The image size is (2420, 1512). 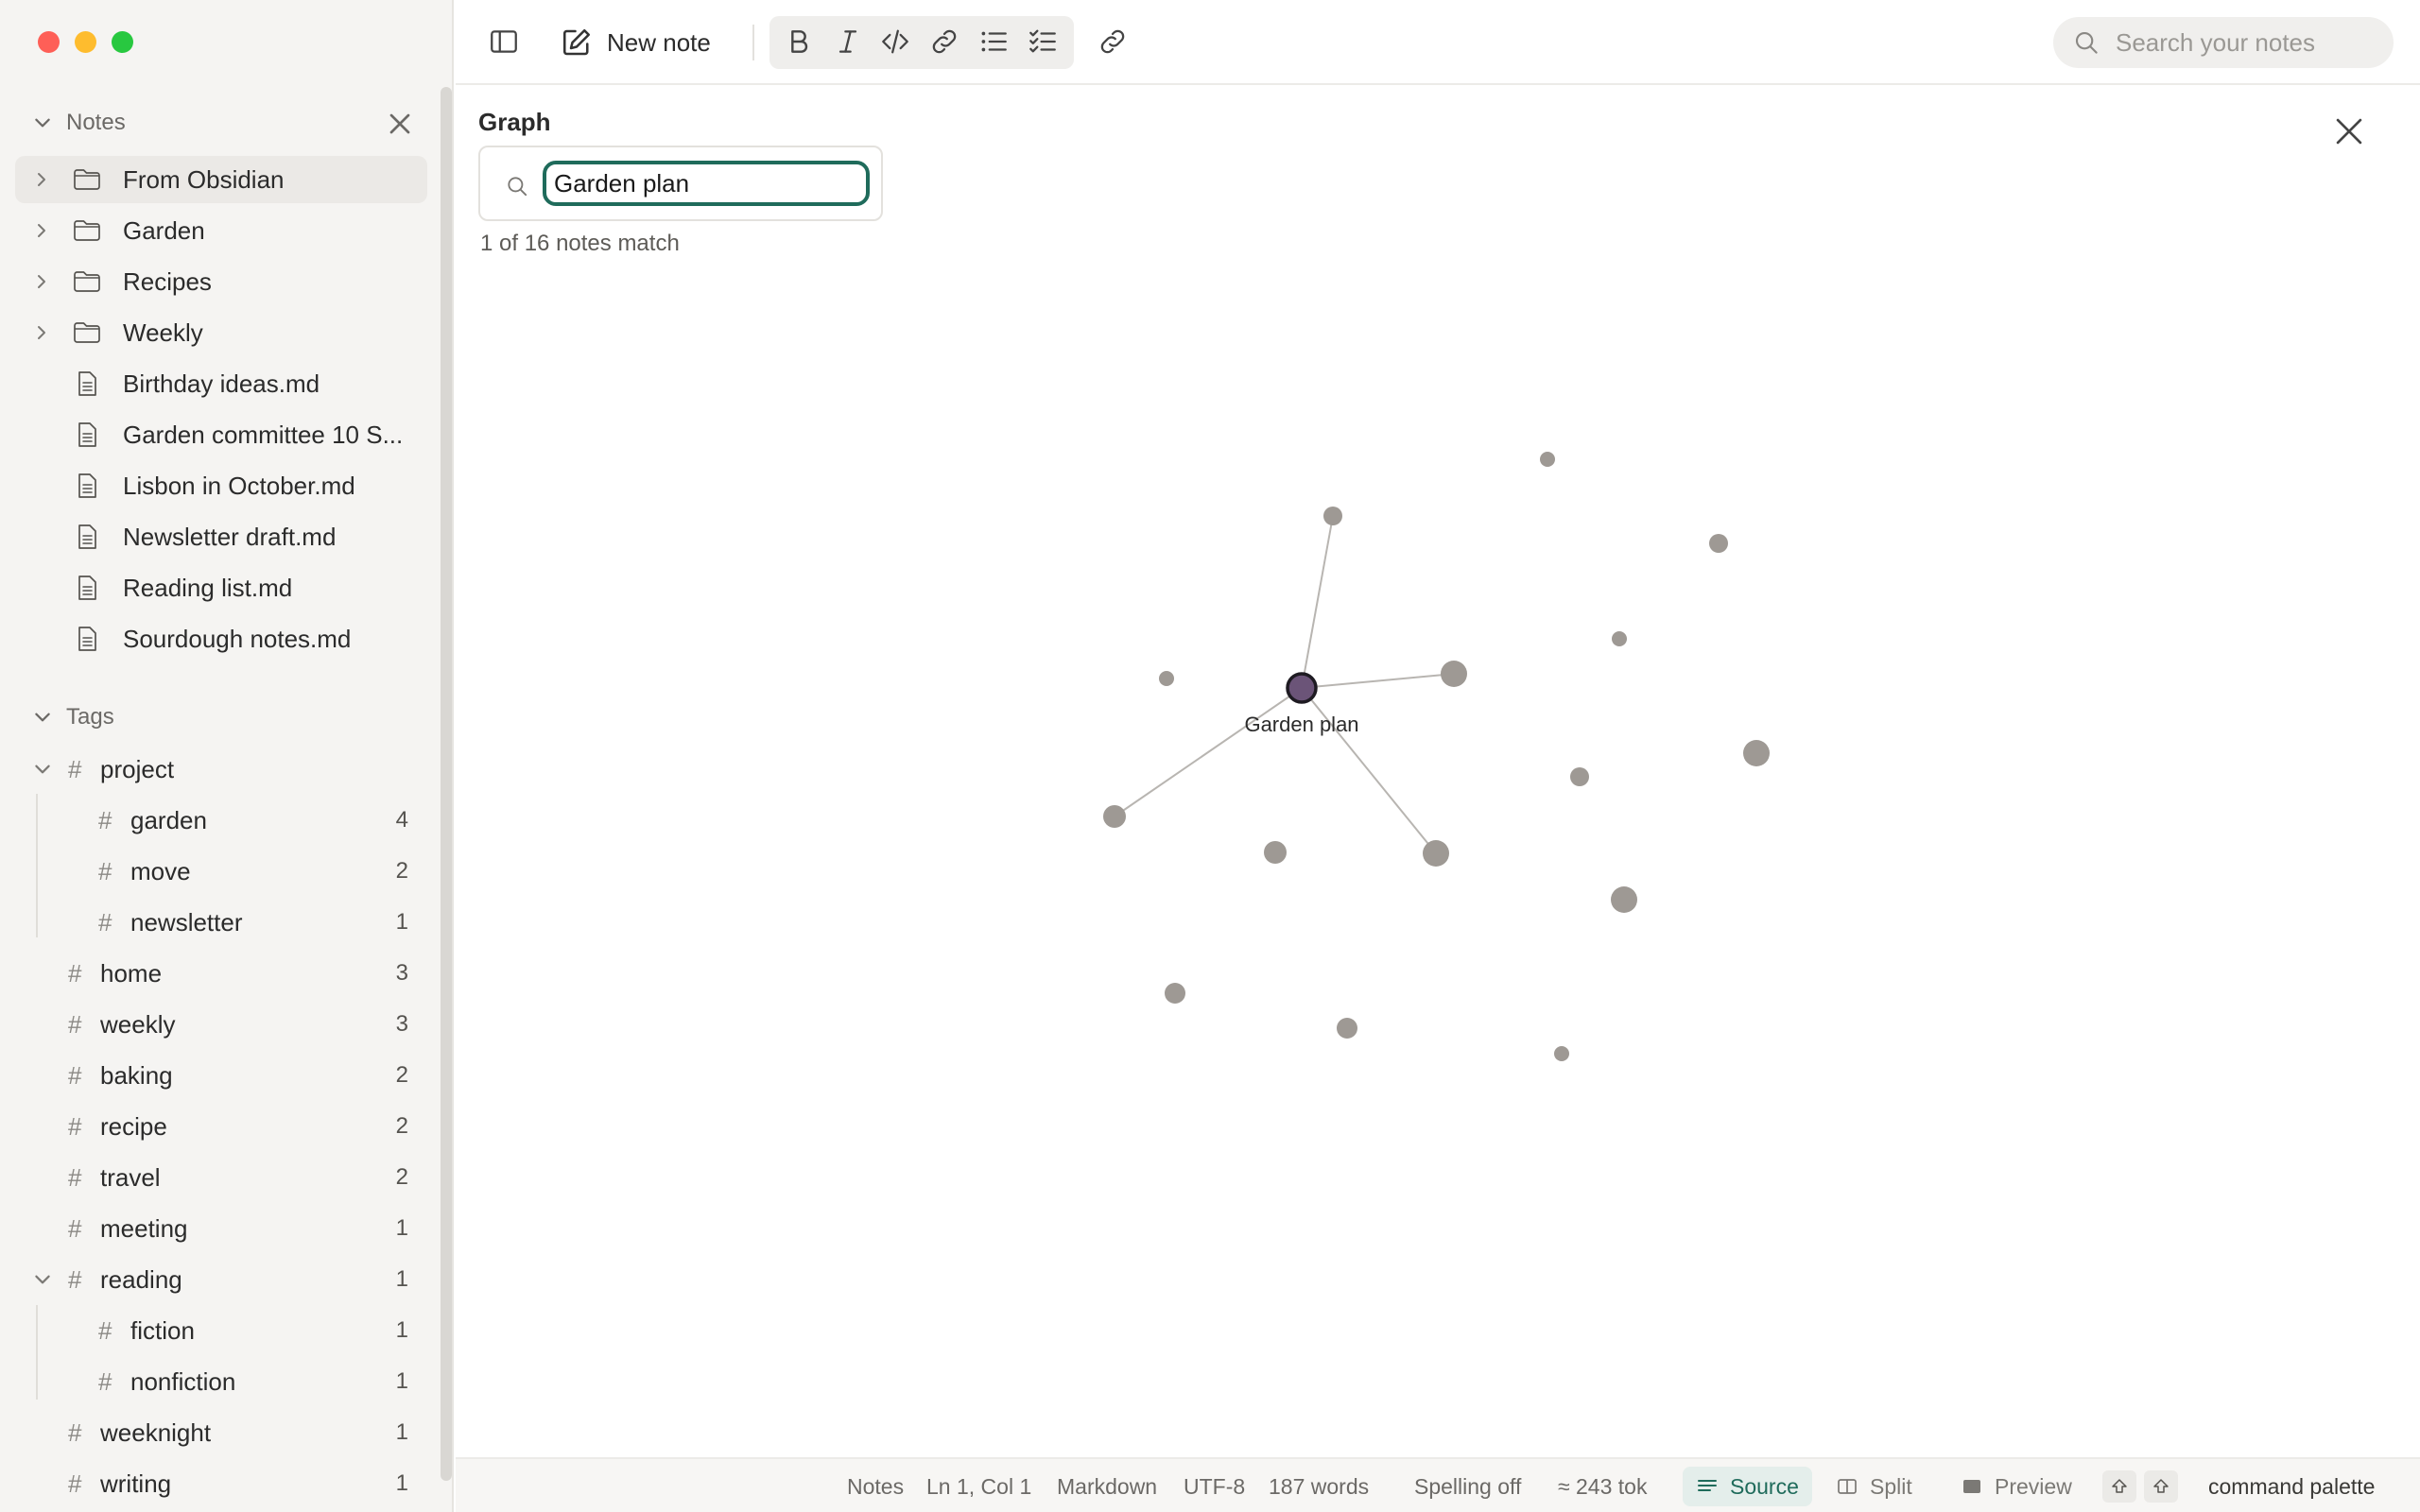 I want to click on toggle-sidebar-button, so click(x=504, y=42).